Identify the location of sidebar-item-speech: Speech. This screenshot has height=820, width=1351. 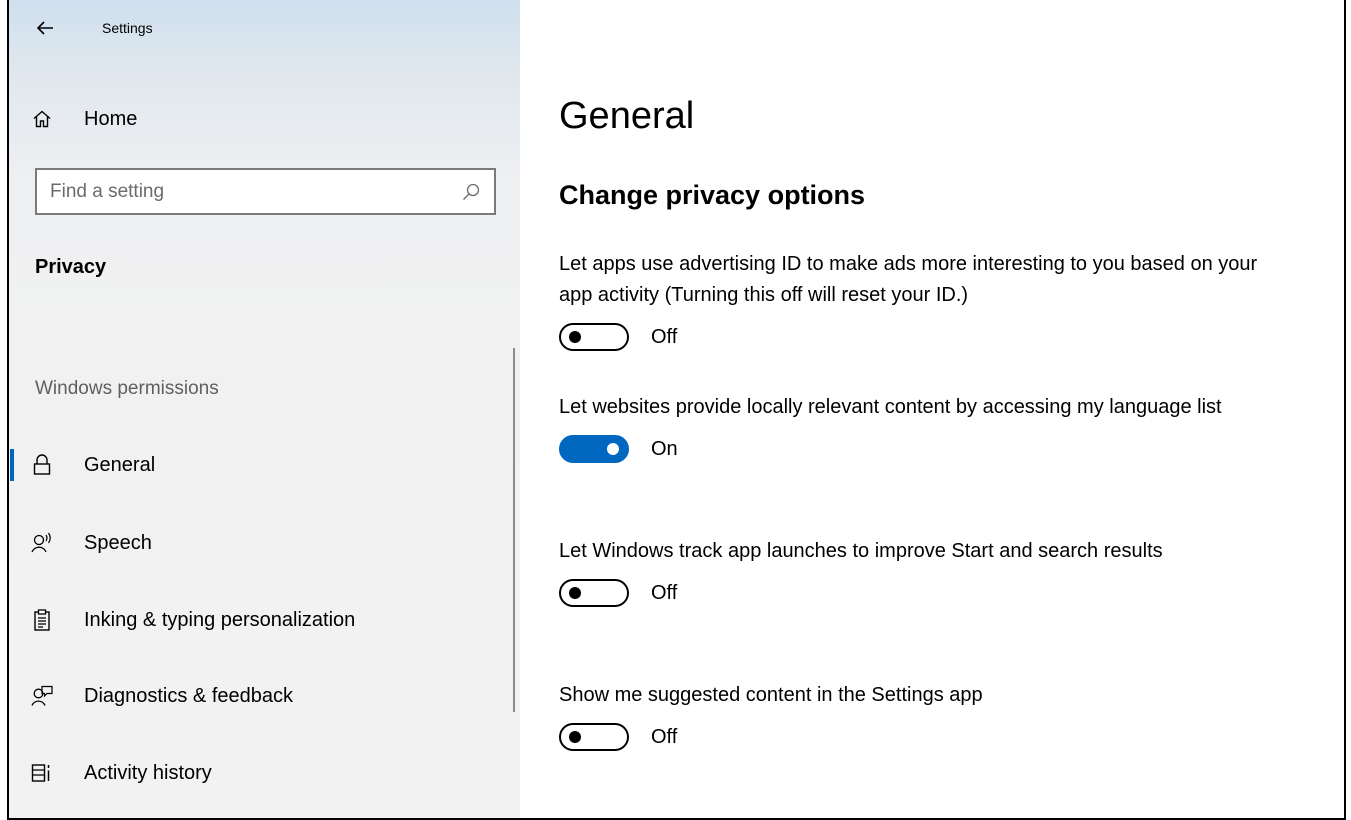
(261, 543).